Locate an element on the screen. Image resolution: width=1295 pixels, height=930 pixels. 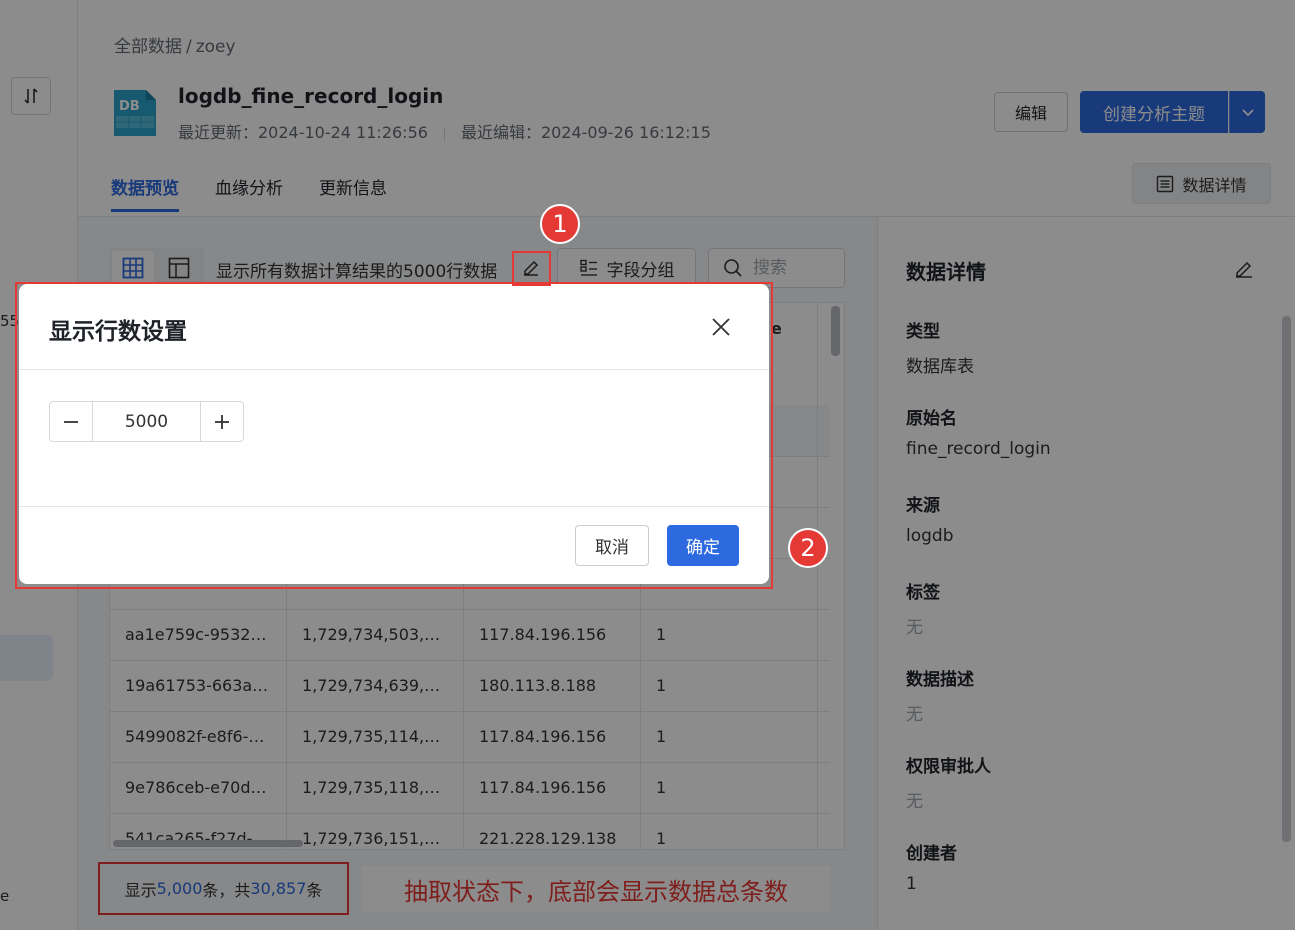
annotation-marker-2: 2 is located at coordinates (808, 548).